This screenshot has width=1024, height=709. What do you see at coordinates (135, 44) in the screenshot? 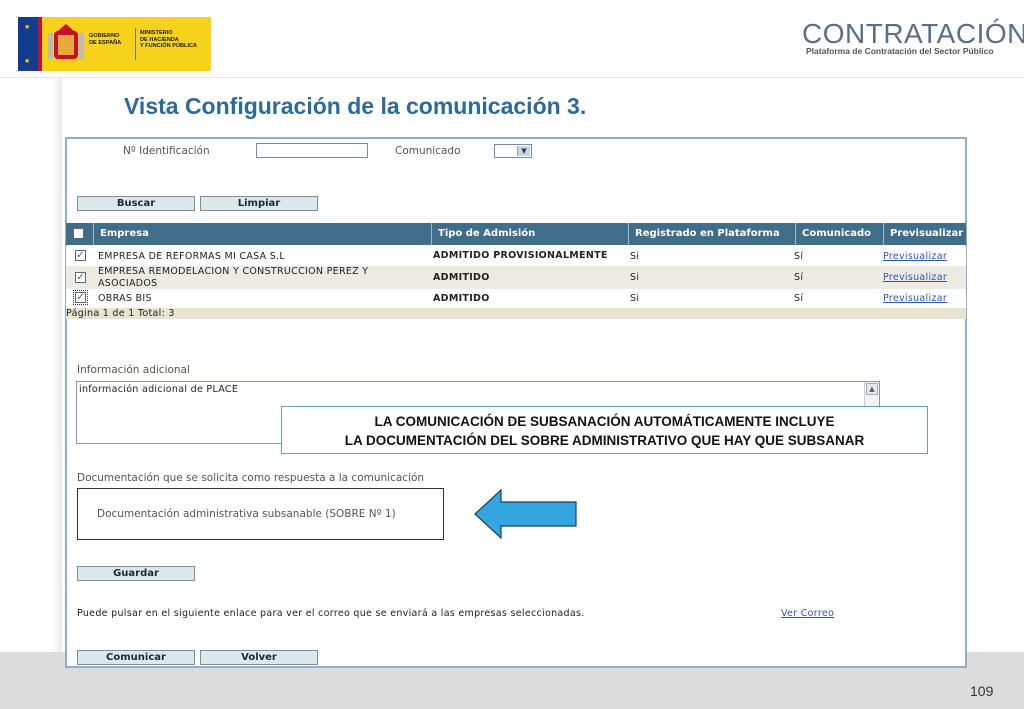
I see `logo-divider` at bounding box center [135, 44].